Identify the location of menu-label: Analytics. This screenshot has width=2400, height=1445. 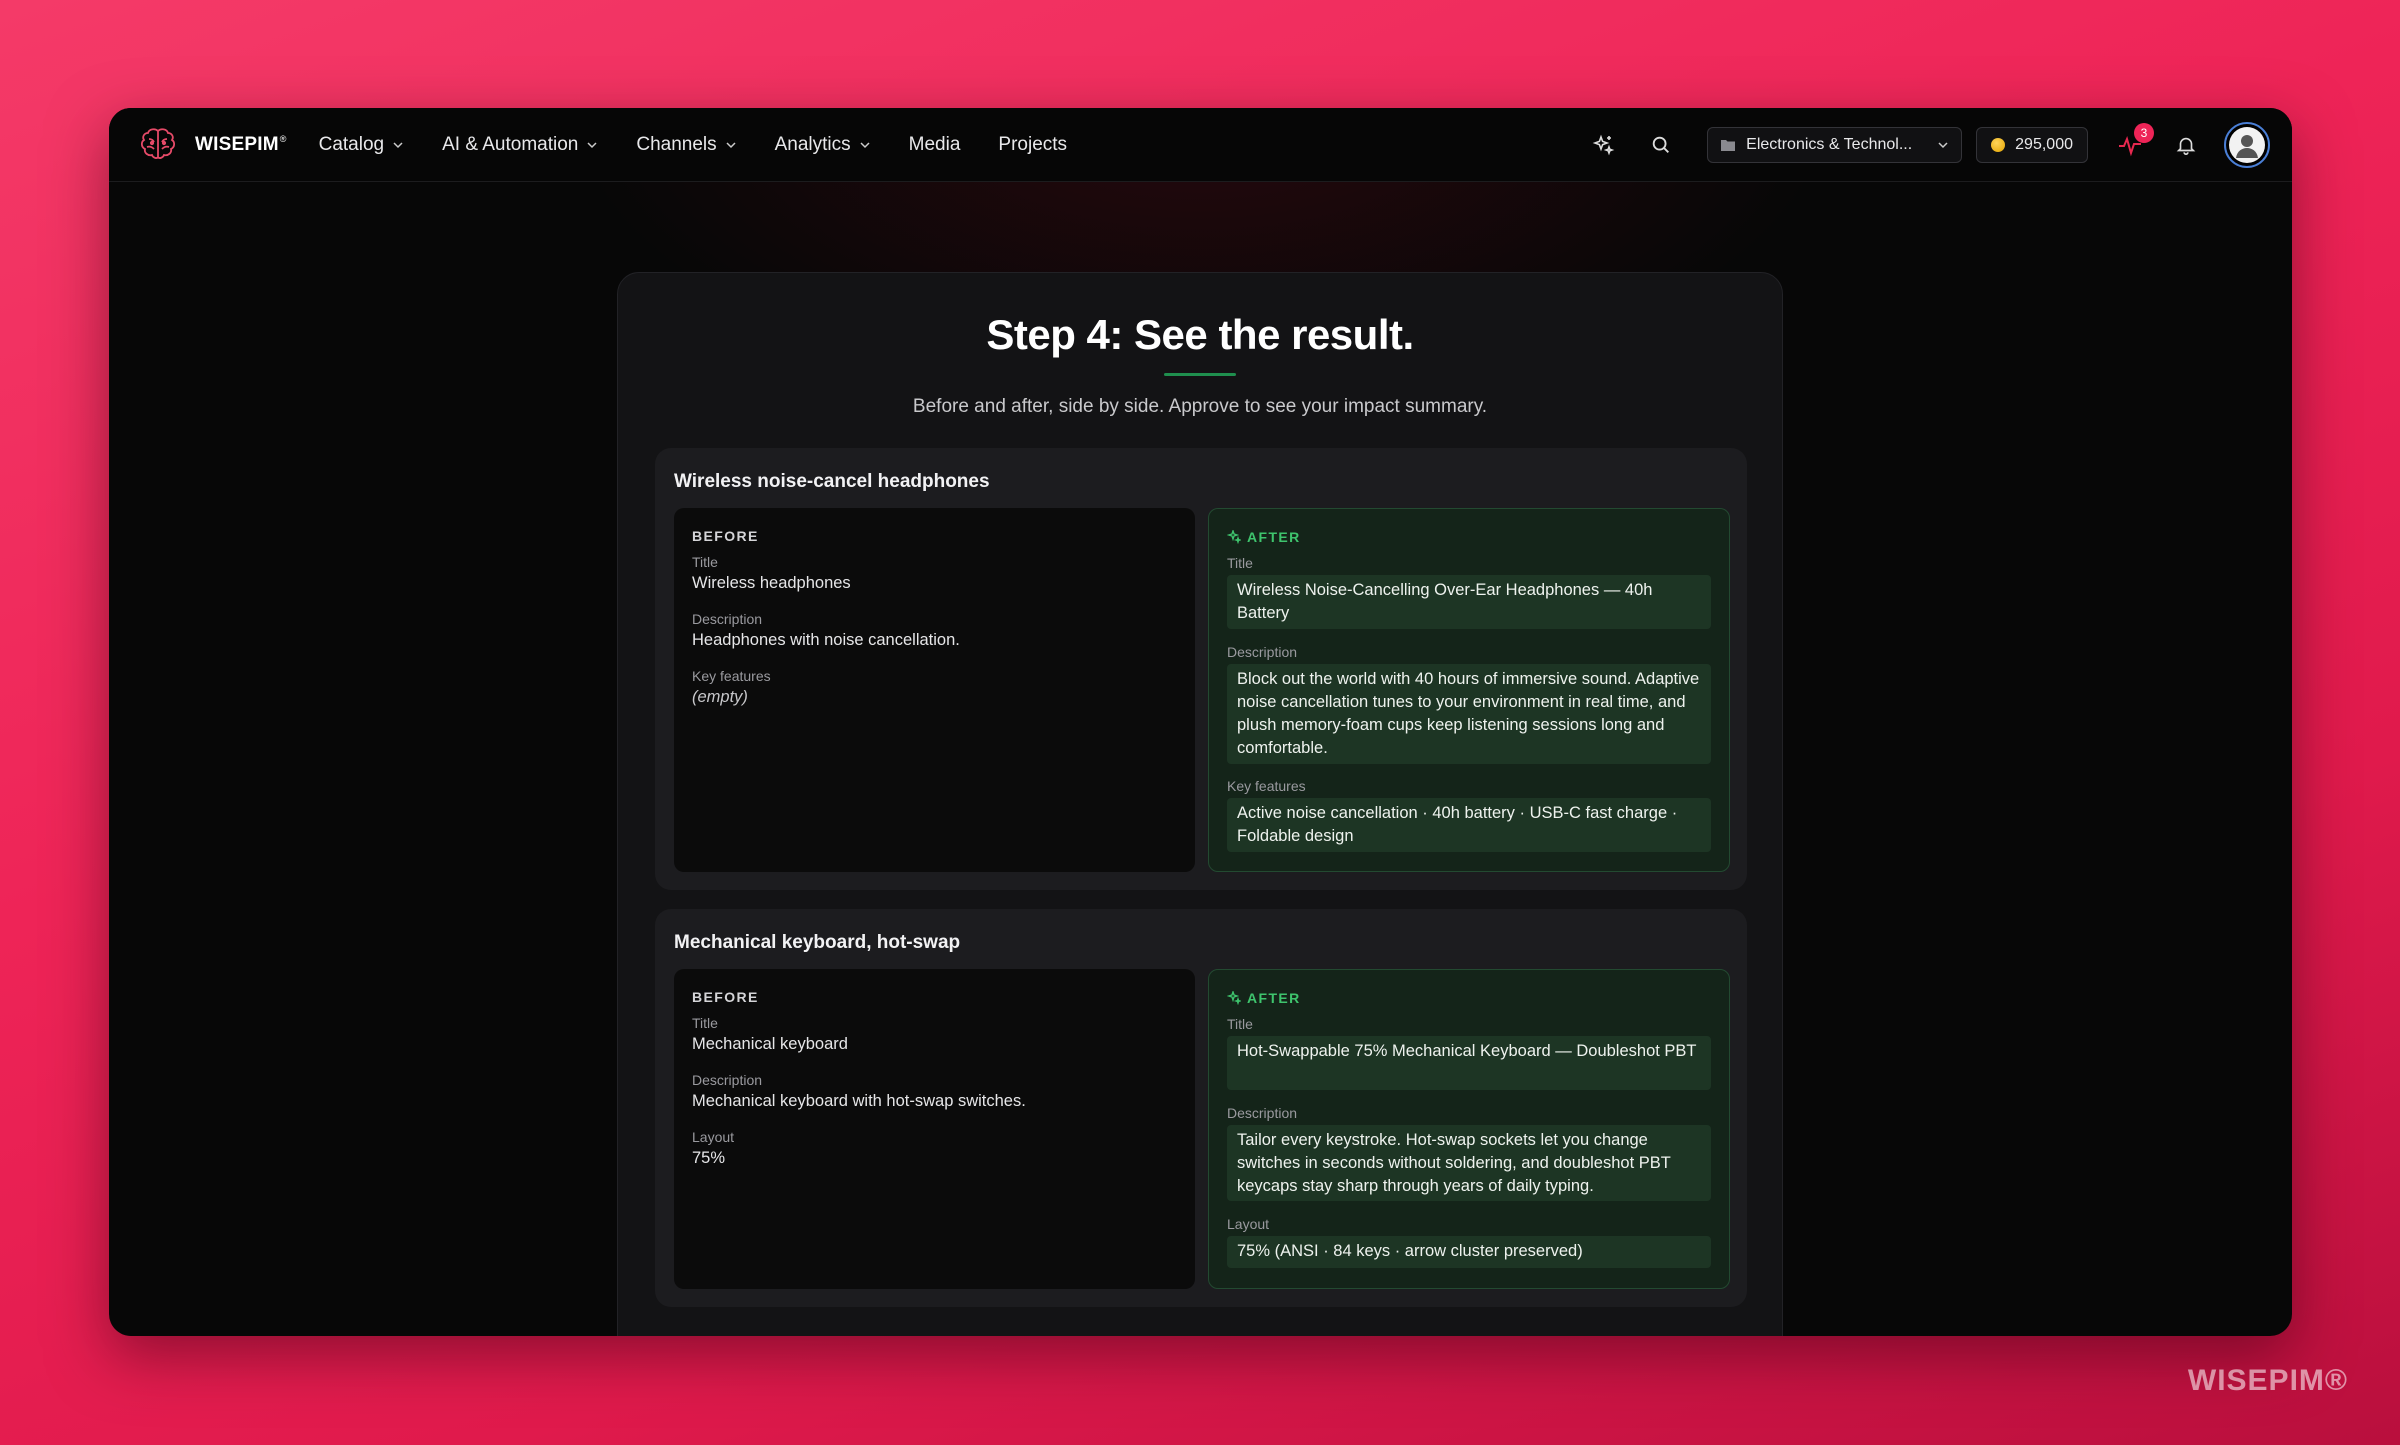
(812, 144).